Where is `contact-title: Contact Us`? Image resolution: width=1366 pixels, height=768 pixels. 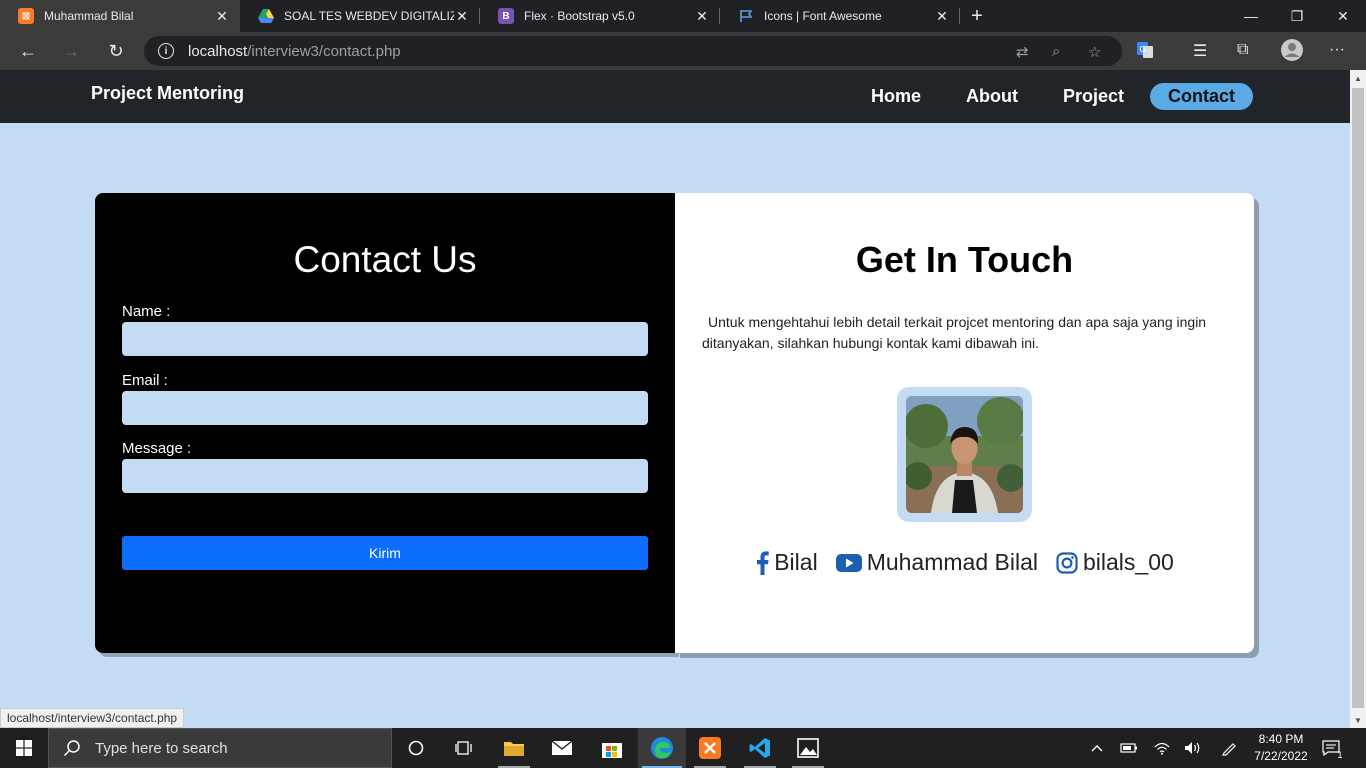 contact-title: Contact Us is located at coordinates (385, 259).